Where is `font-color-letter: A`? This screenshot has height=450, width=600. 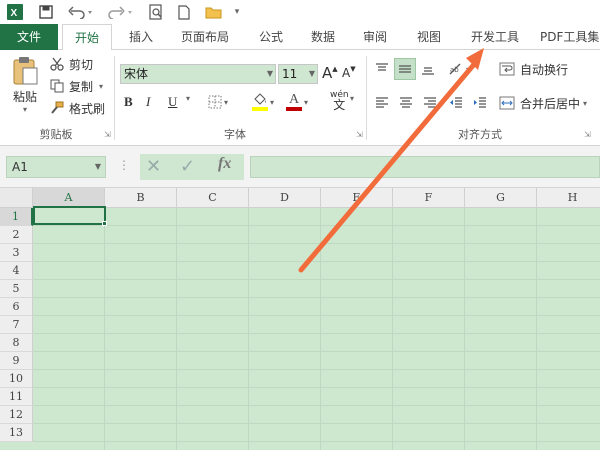 font-color-letter: A is located at coordinates (294, 99).